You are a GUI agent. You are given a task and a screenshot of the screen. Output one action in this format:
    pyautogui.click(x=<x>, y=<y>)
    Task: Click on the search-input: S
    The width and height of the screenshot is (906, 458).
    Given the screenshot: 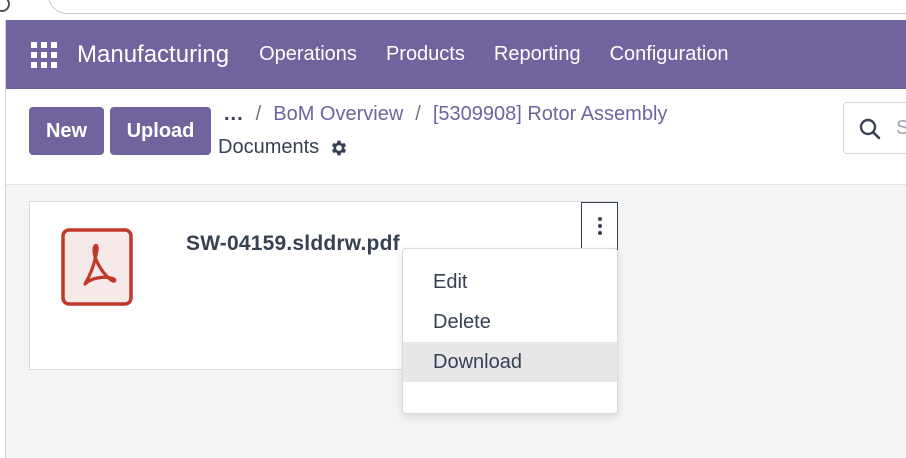 What is the action you would take?
    pyautogui.click(x=874, y=128)
    